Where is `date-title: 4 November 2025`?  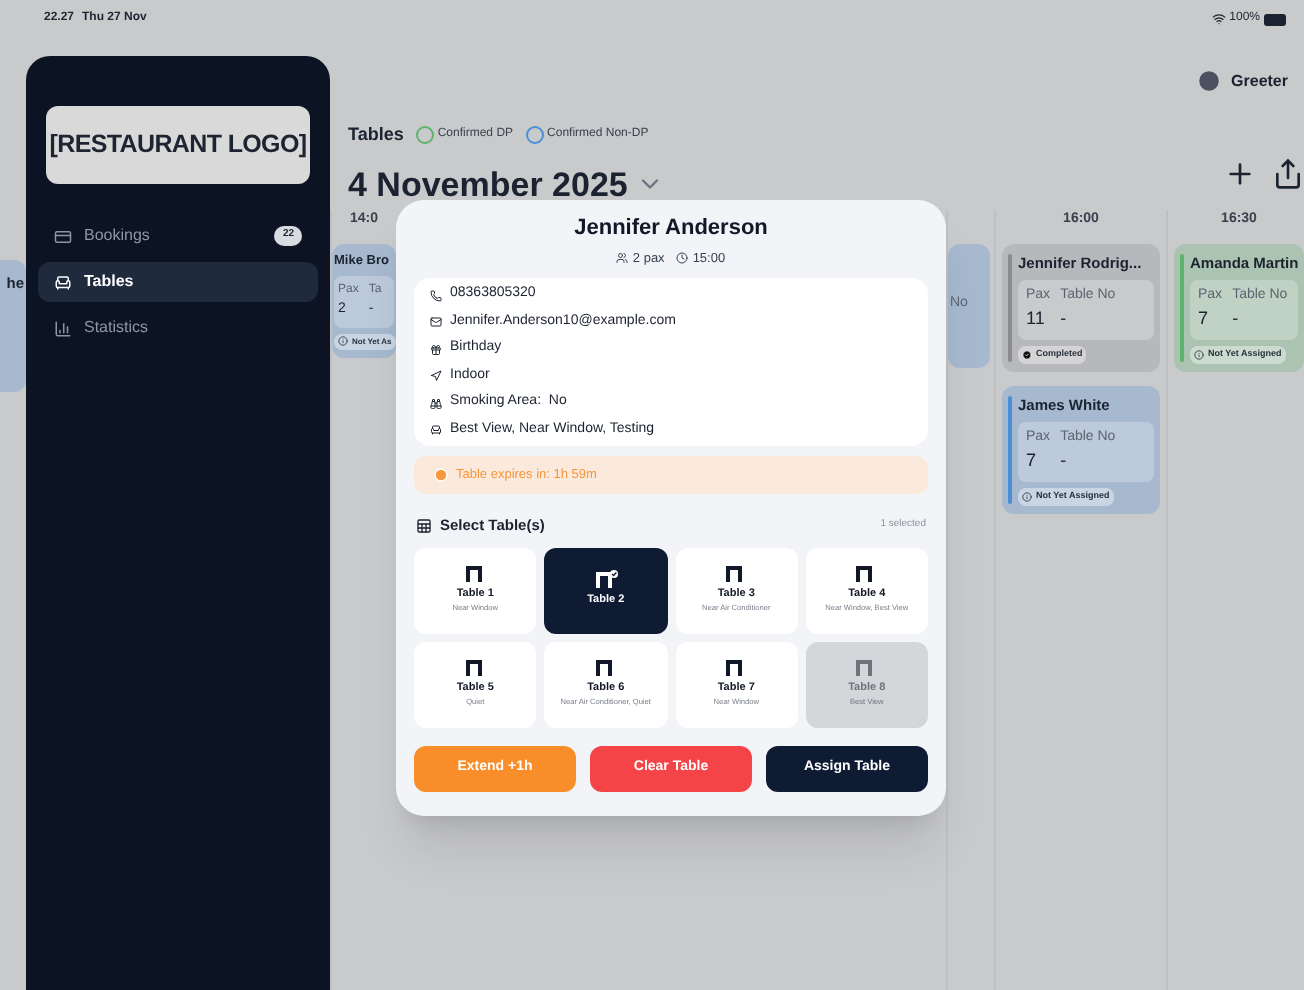 date-title: 4 November 2025 is located at coordinates (488, 184).